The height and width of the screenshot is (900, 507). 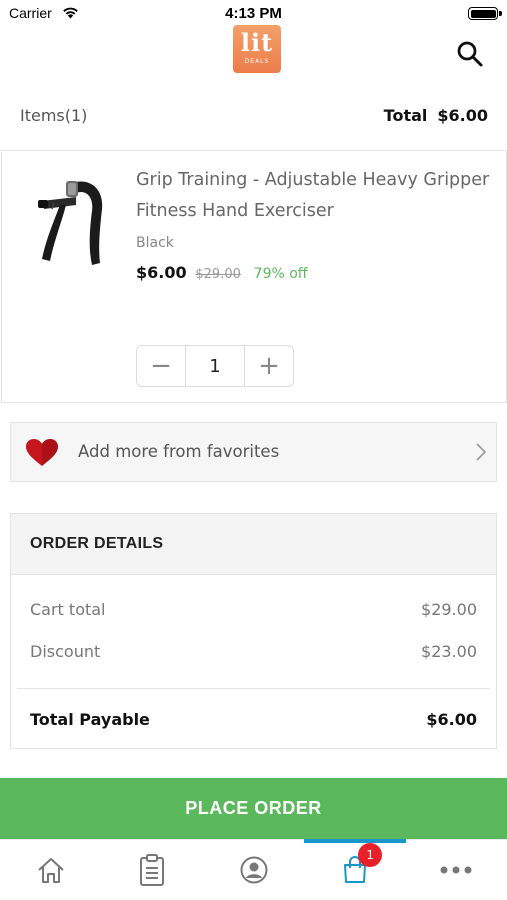 What do you see at coordinates (218, 274) in the screenshot?
I see `original-price: $29.00` at bounding box center [218, 274].